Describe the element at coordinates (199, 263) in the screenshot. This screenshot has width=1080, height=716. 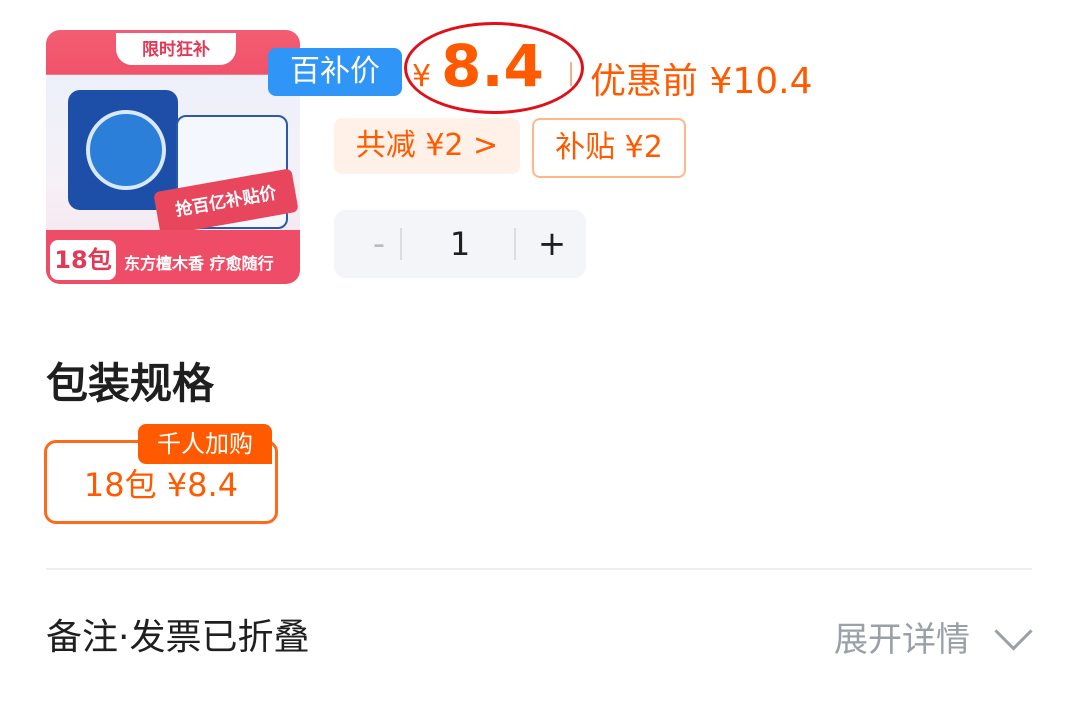
I see `image-bottom-text: 东方檀木香 疗愈随行` at that location.